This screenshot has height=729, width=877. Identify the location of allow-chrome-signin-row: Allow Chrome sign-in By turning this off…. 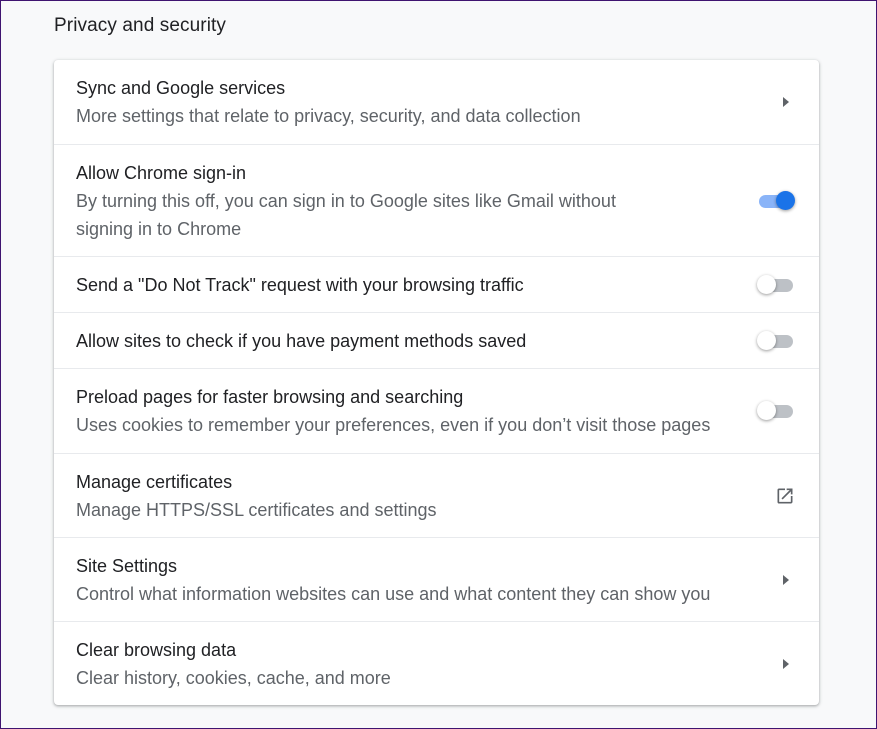
(436, 200).